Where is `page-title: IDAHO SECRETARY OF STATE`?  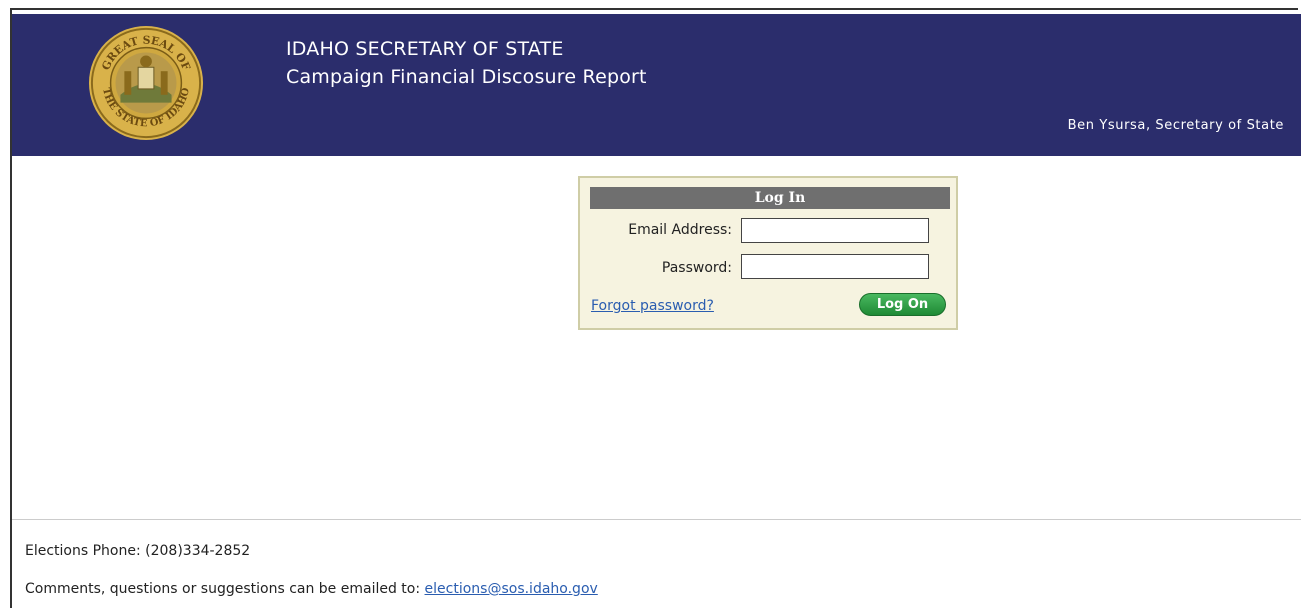
page-title: IDAHO SECRETARY OF STATE is located at coordinates (425, 49).